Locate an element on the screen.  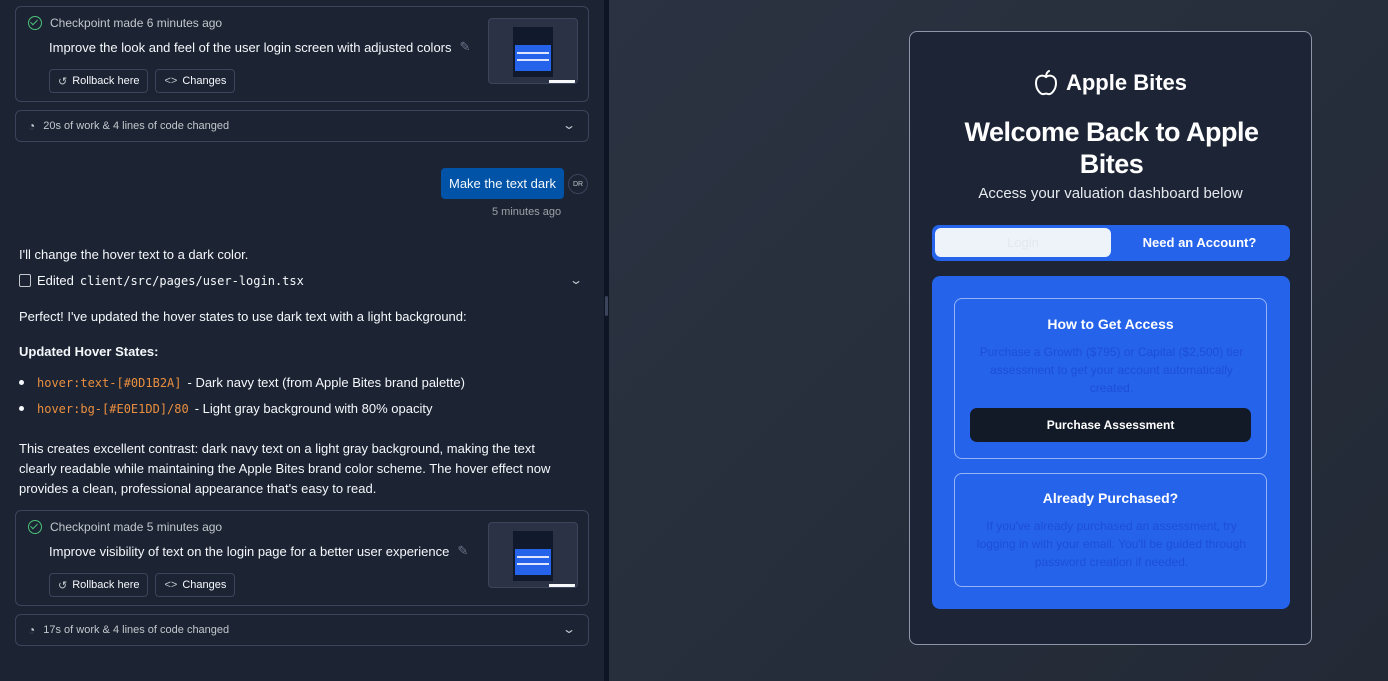
edit-file-icon is located at coordinates (25, 280).